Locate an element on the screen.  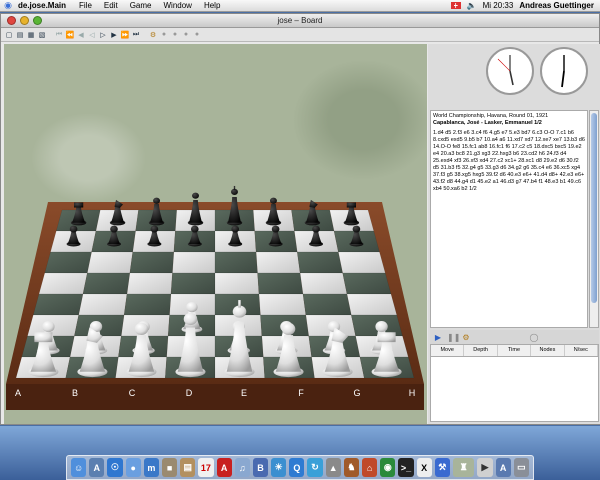
forward-5-icon: ⏩ is located at coordinates (125, 35).